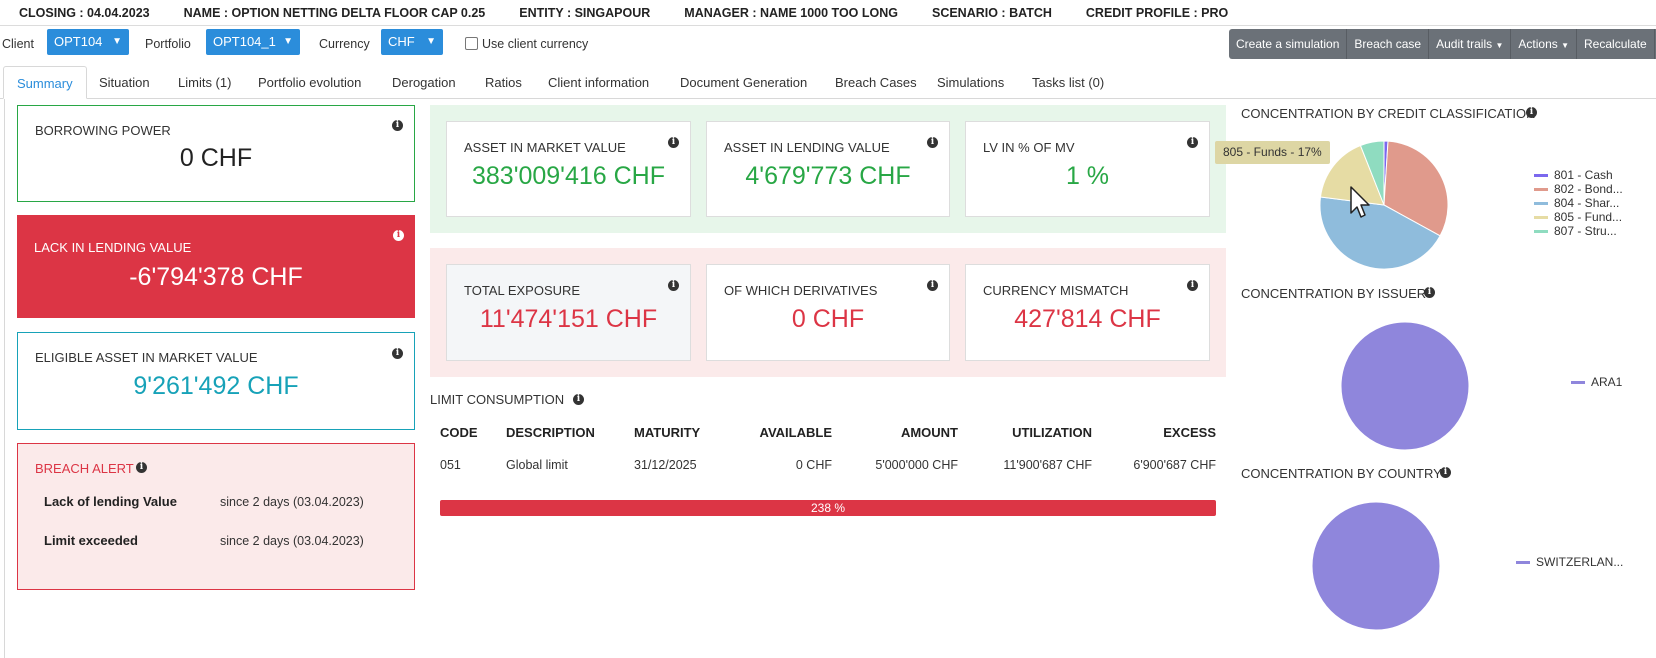  Describe the element at coordinates (1384, 205) in the screenshot. I see `credit-classification-pie` at that location.